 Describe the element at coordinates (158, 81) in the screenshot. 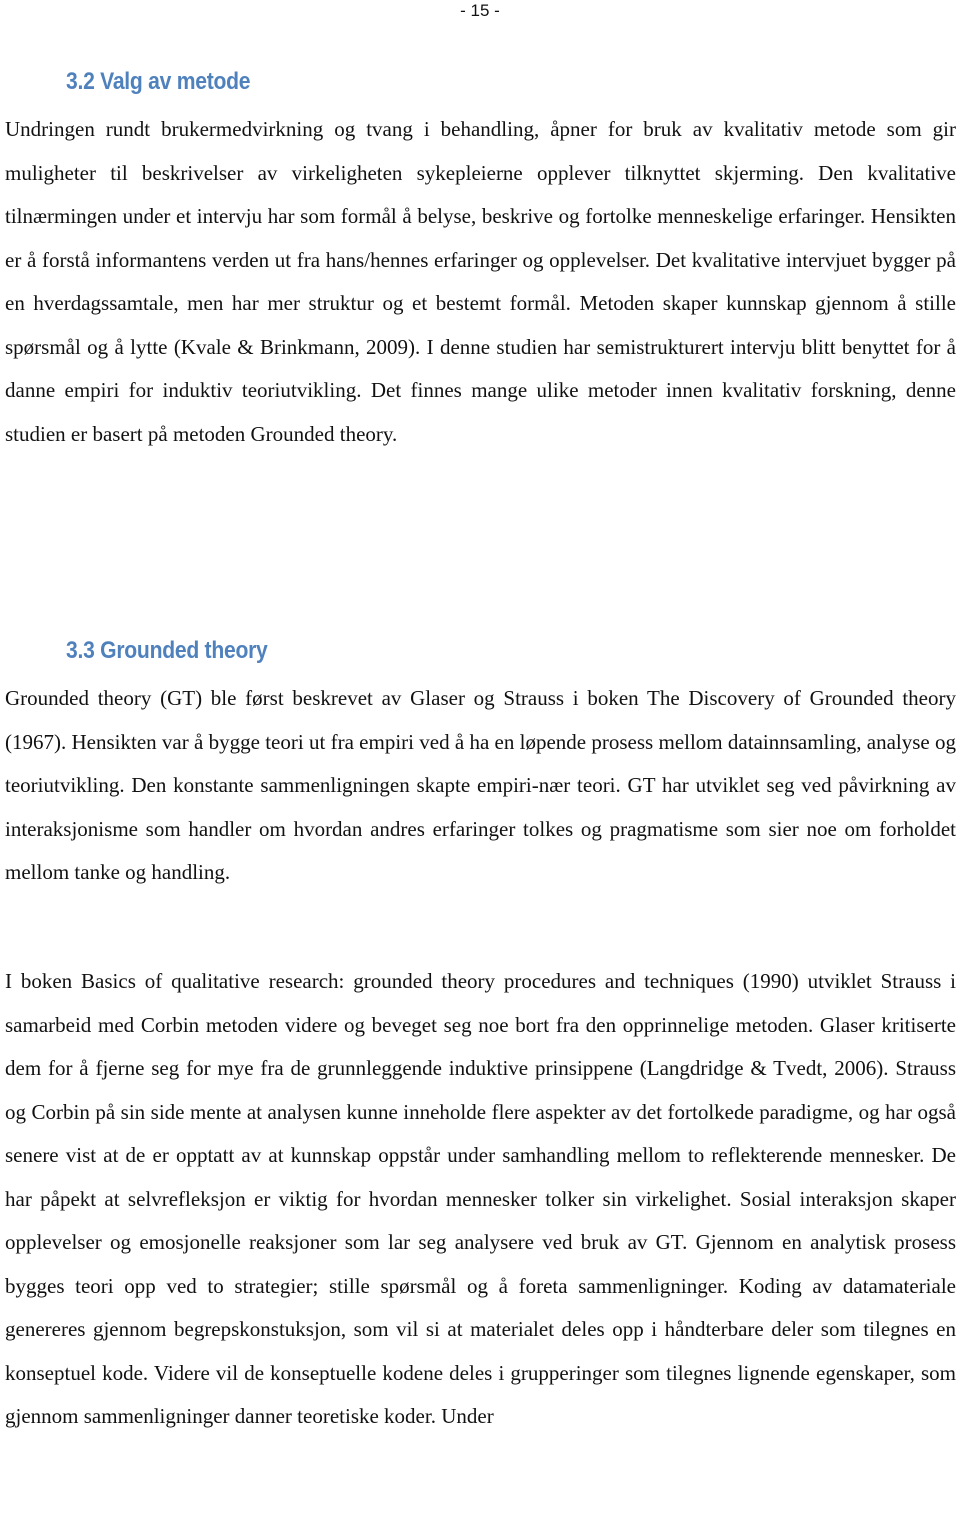

I see `section-heading-valg-av-metode: 3.2 Valg av metode` at that location.